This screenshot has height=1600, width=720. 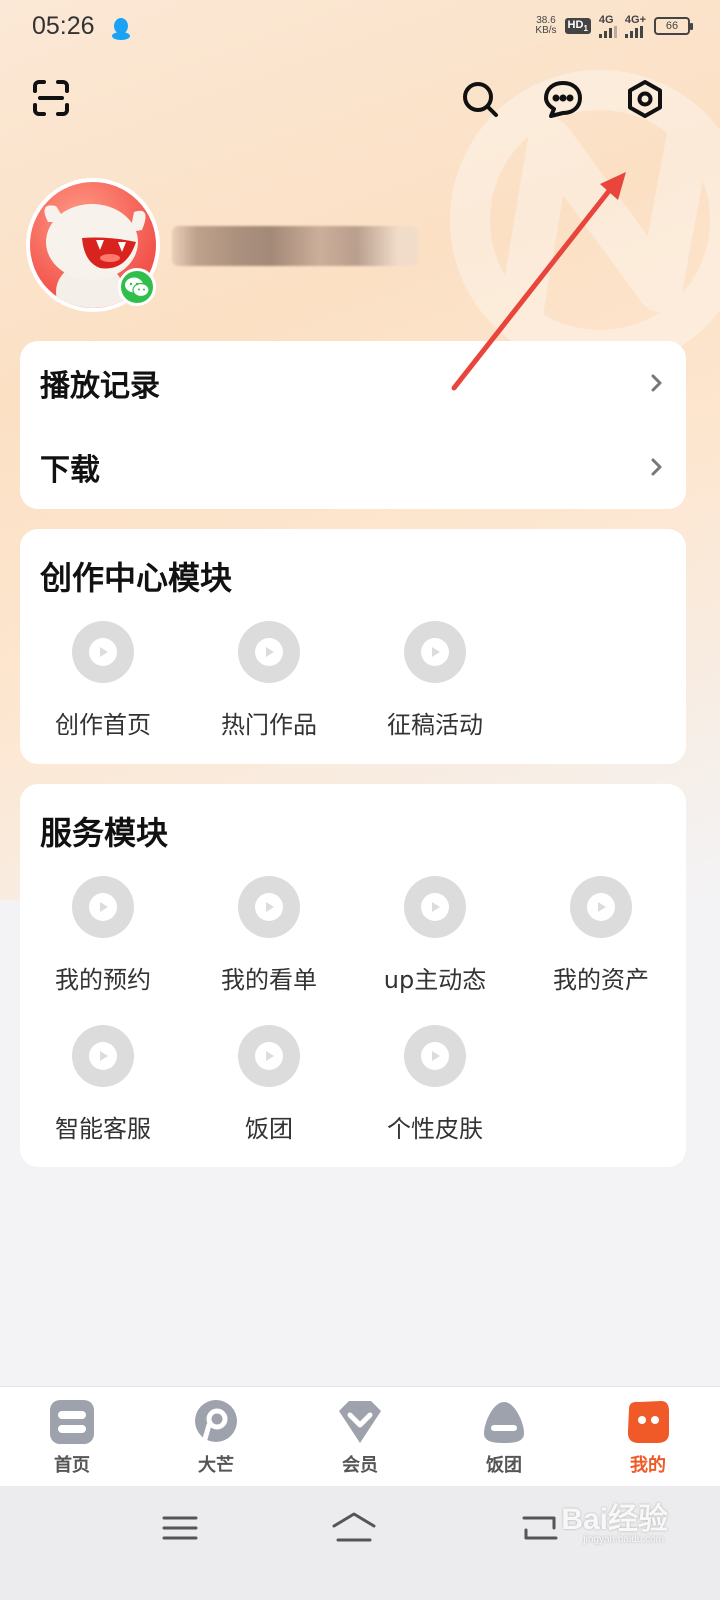 What do you see at coordinates (504, 1422) in the screenshot?
I see `fantuan-icon` at bounding box center [504, 1422].